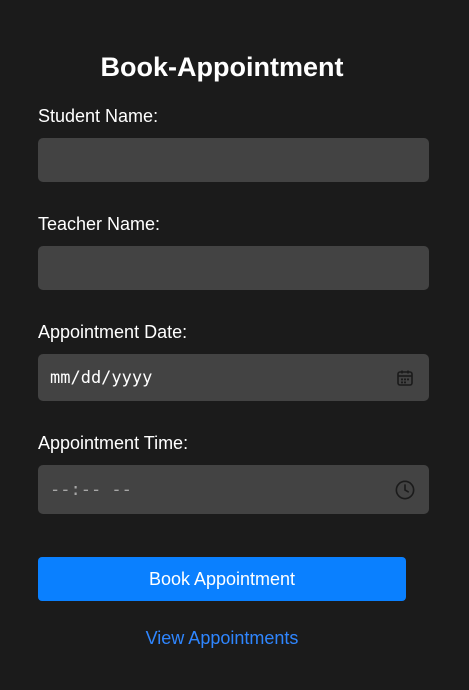 The height and width of the screenshot is (690, 469). Describe the element at coordinates (91, 489) in the screenshot. I see `appointment-time-placeholder: --:-- --` at that location.